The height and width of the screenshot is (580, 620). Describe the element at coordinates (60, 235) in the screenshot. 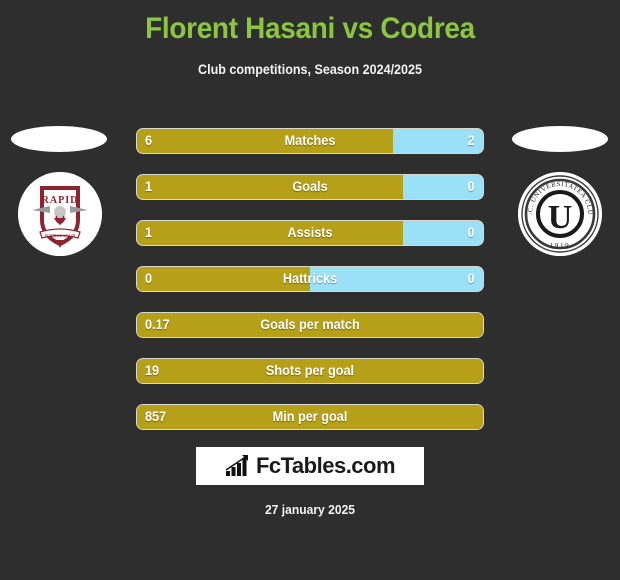

I see `svg-text: FOTBAL CLUB` at that location.